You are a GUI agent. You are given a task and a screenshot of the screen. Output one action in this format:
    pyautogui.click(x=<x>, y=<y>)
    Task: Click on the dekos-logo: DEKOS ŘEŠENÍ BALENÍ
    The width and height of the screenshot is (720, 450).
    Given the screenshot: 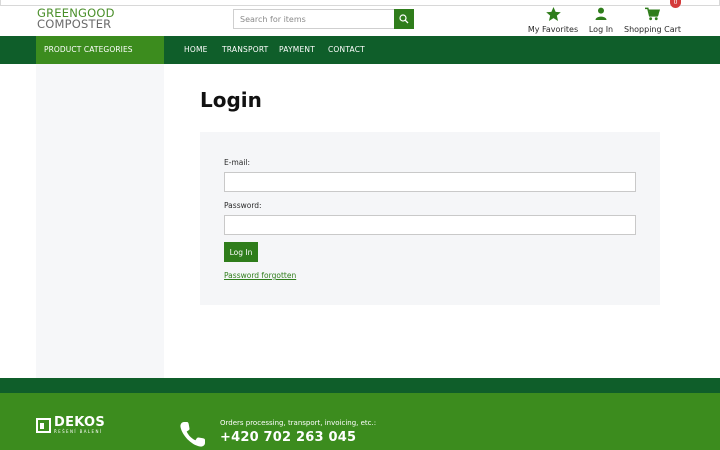 What is the action you would take?
    pyautogui.click(x=71, y=425)
    